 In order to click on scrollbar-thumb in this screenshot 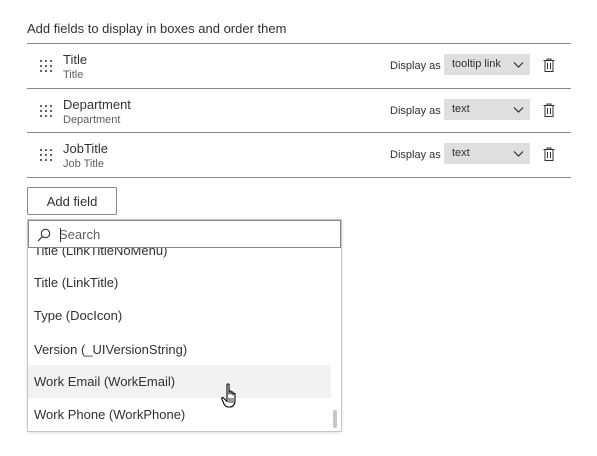, I will do `click(335, 419)`.